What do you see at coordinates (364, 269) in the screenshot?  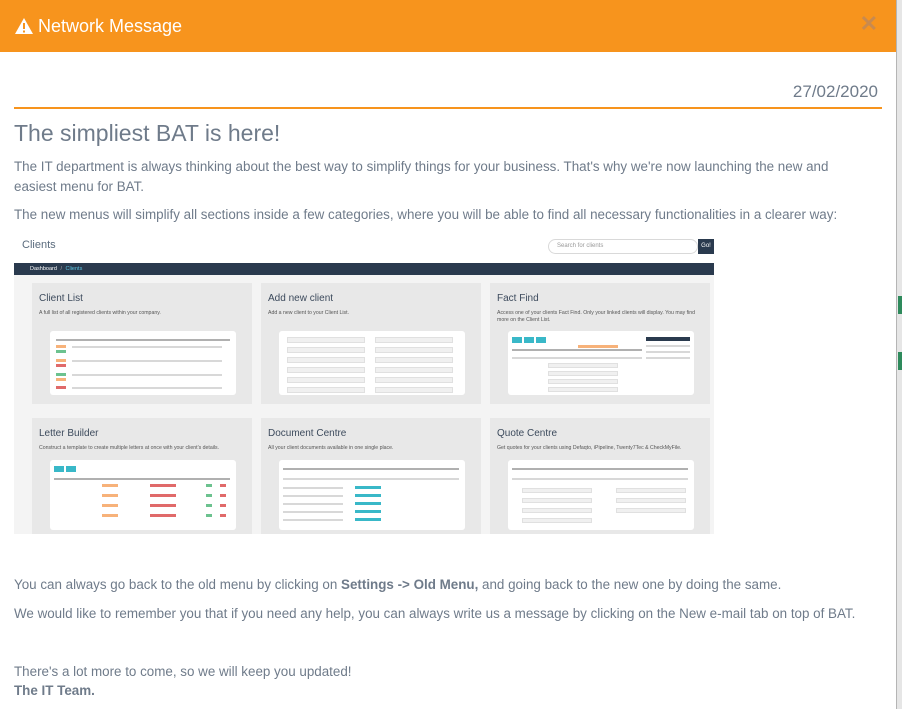 I see `preview-breadcrumb: Dashboard / Clients` at bounding box center [364, 269].